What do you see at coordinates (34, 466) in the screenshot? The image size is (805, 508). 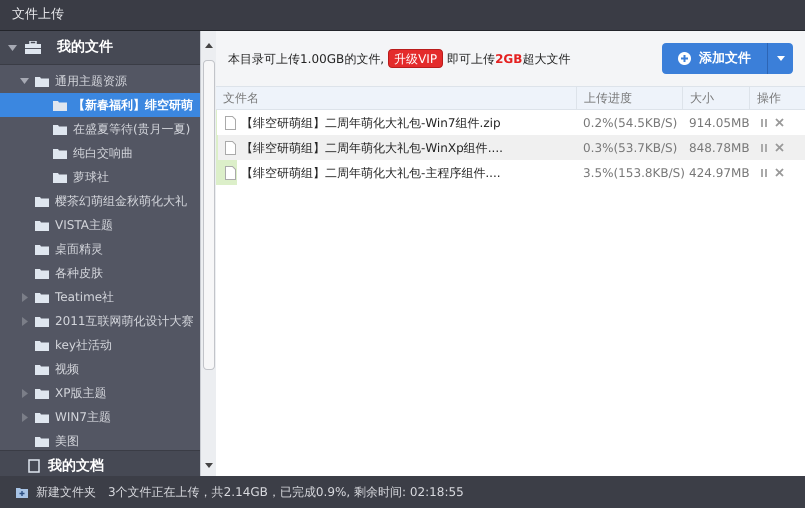 I see `document-icon` at bounding box center [34, 466].